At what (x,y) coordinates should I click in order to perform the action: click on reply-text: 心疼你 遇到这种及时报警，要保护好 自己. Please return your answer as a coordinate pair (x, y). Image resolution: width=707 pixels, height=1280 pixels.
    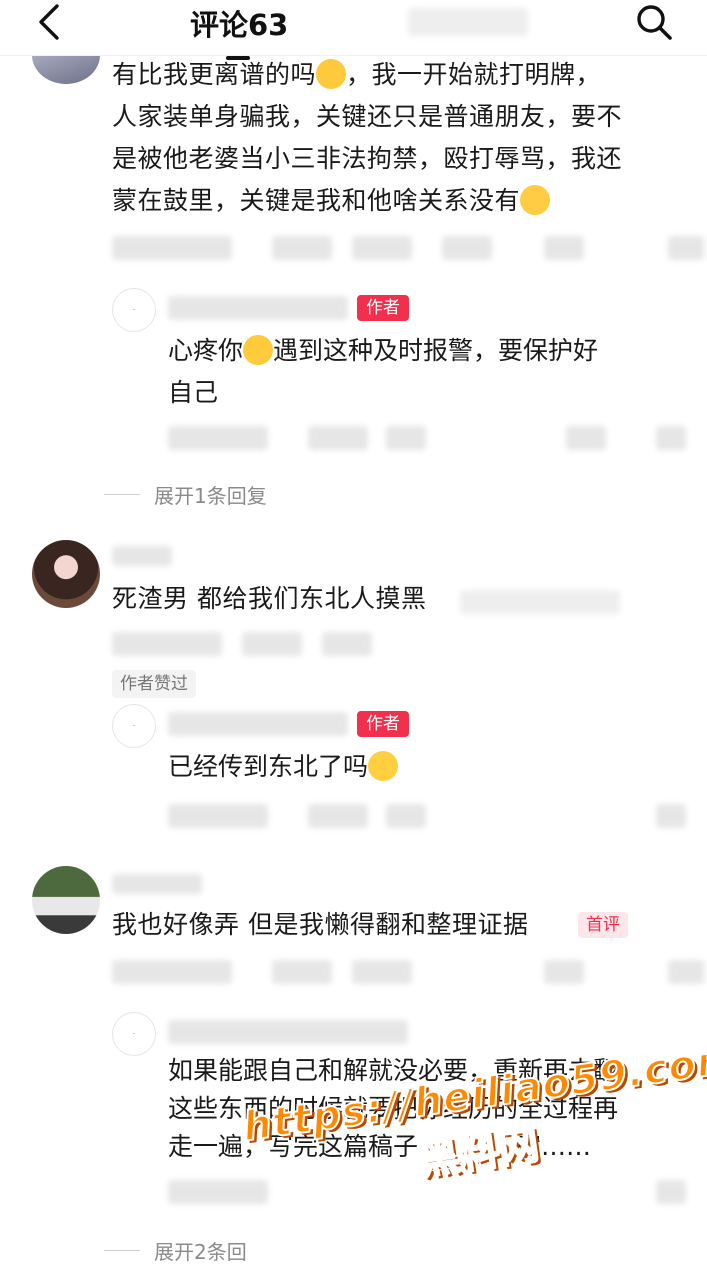
    Looking at the image, I should click on (383, 371).